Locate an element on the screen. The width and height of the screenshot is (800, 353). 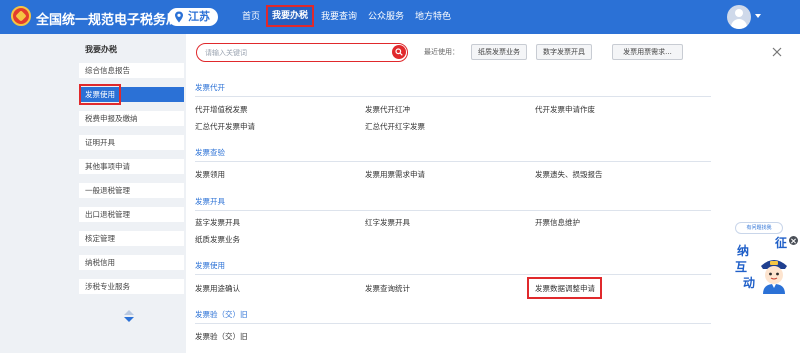
recent-digital-invoice-button: 数字发票开具 is located at coordinates (564, 52).